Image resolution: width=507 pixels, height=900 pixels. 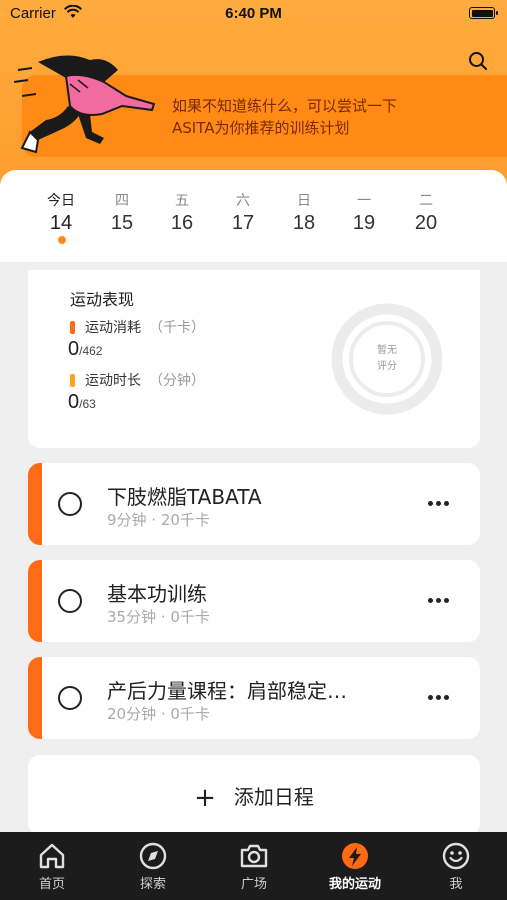 I want to click on tab-my-workout-label: 我的运动, so click(x=354, y=884).